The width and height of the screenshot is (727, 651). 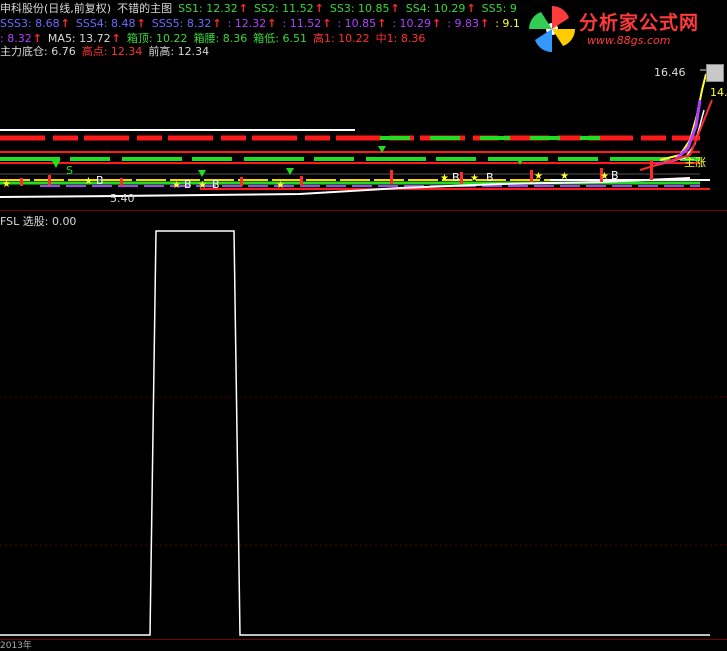 What do you see at coordinates (695, 162) in the screenshot?
I see `rally-note-label: 主涨` at bounding box center [695, 162].